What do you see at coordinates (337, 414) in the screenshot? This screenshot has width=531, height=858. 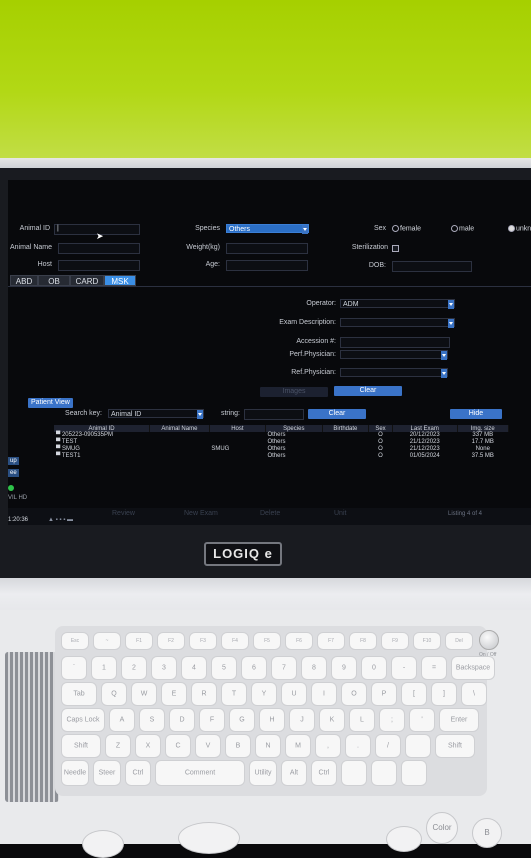 I see `search-clear-button: Clear` at bounding box center [337, 414].